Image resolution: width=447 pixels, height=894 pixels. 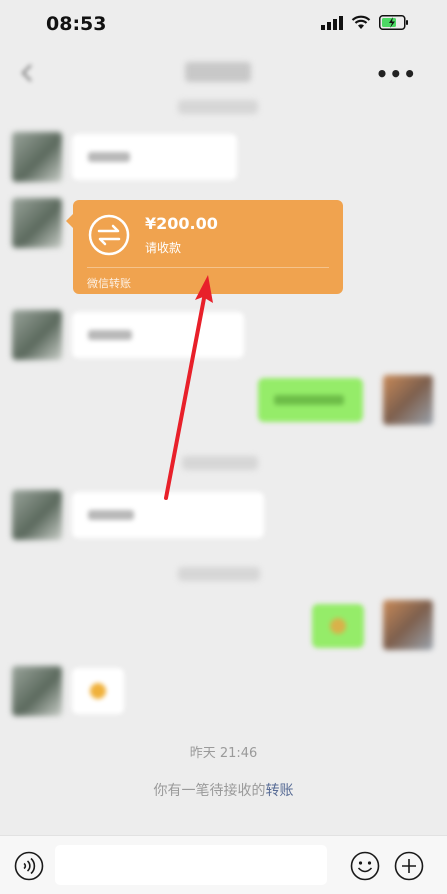 What do you see at coordinates (365, 866) in the screenshot?
I see `emoji-icon` at bounding box center [365, 866].